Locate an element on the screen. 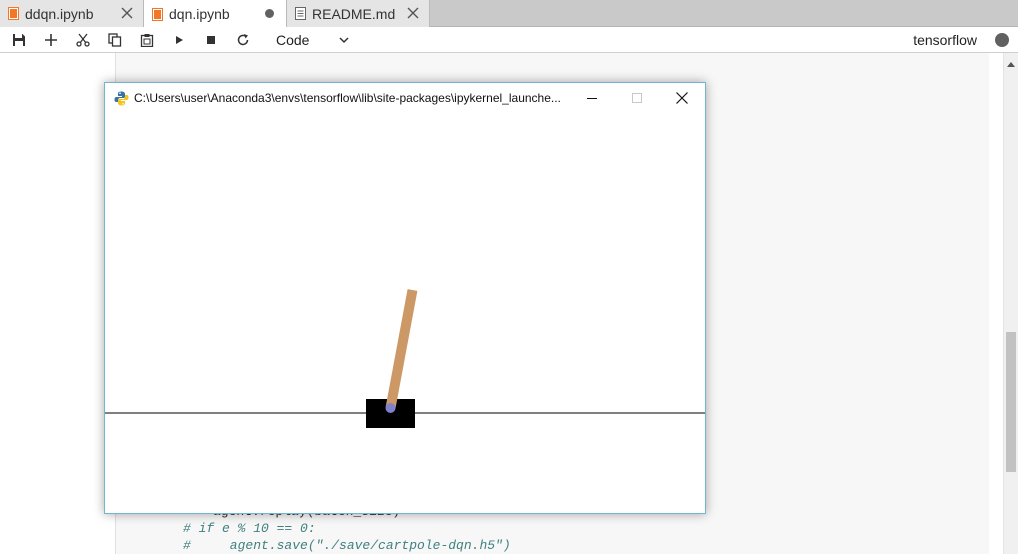 This screenshot has width=1018, height=554. stop-button is located at coordinates (211, 40).